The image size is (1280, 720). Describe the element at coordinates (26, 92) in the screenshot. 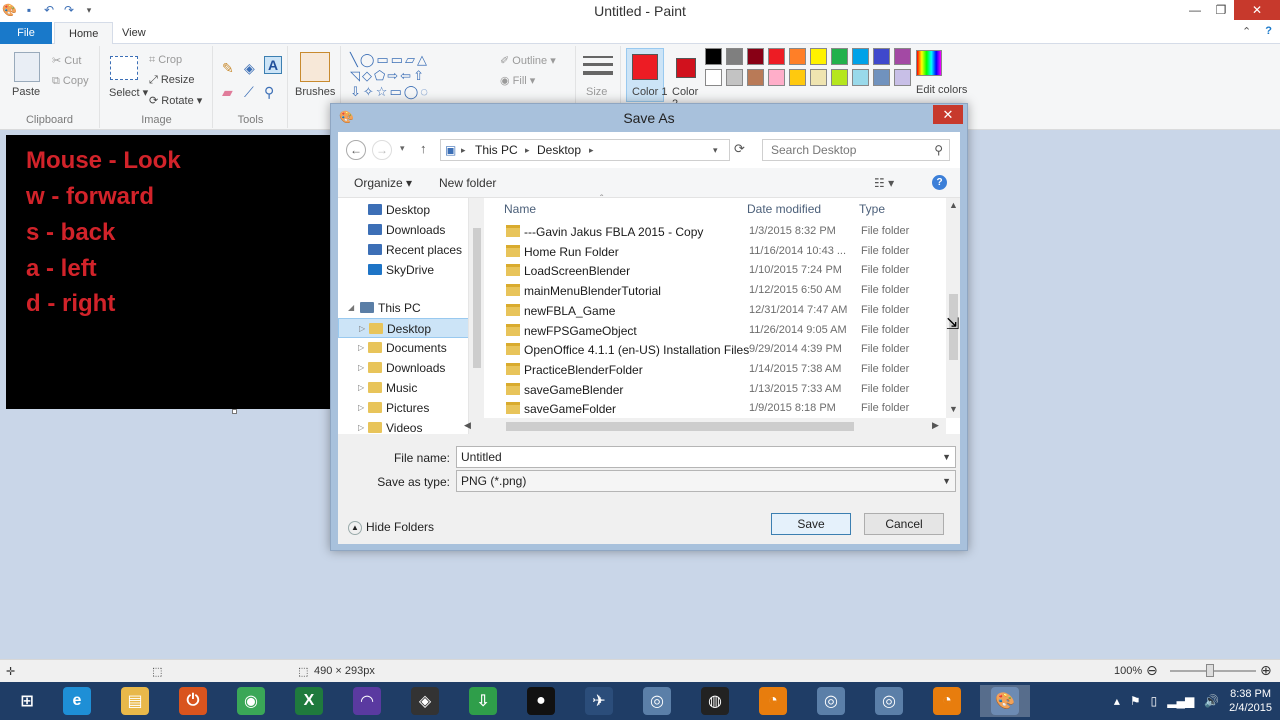

I see `paste-button: Paste` at that location.